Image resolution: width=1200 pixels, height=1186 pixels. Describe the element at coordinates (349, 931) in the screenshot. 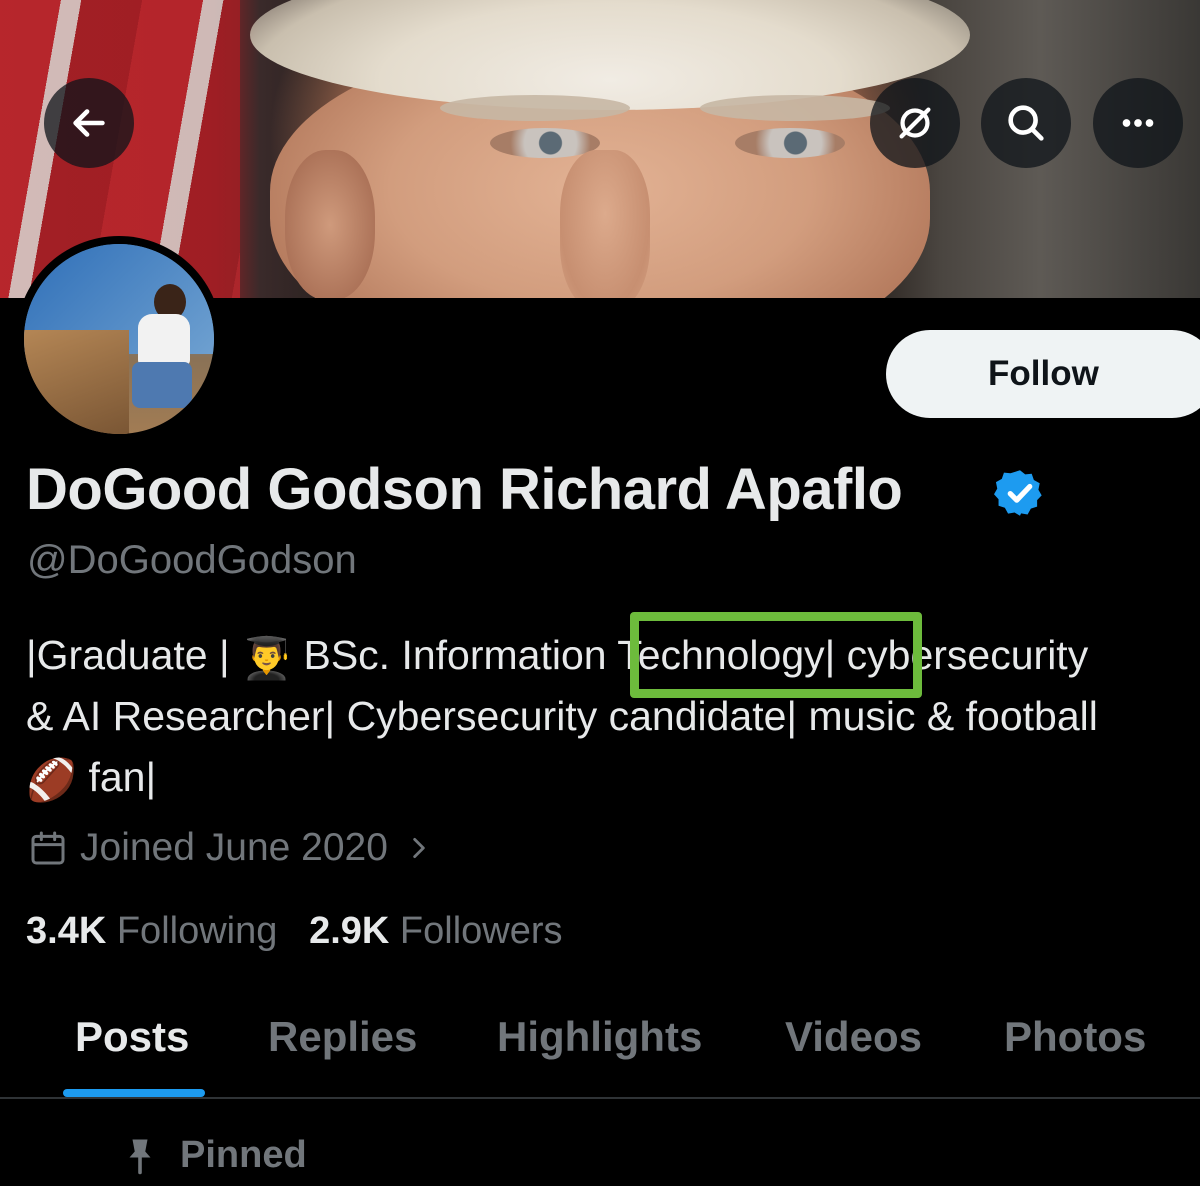

I see `followers-count: 2.9K` at that location.